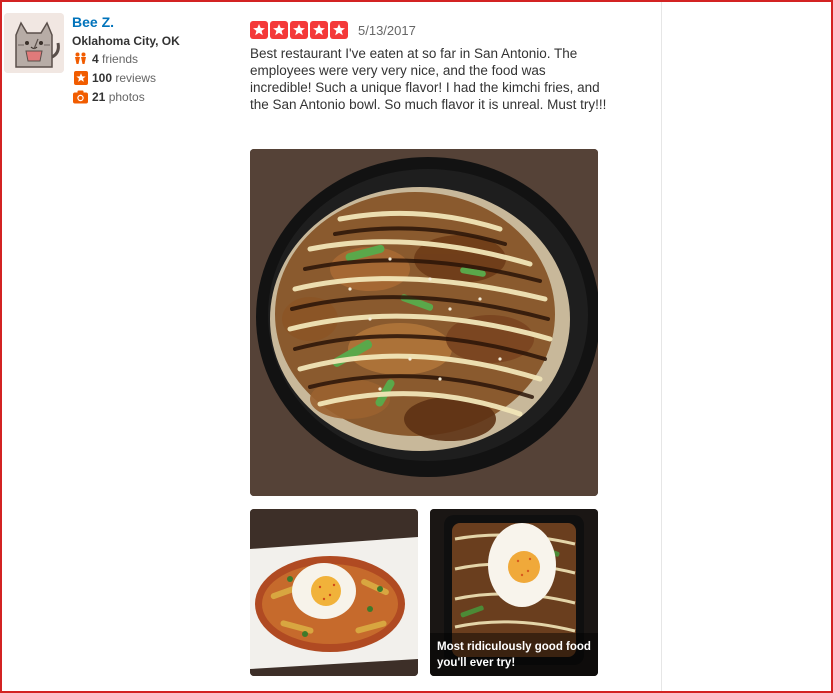  I want to click on photos-label: photos, so click(126, 96).